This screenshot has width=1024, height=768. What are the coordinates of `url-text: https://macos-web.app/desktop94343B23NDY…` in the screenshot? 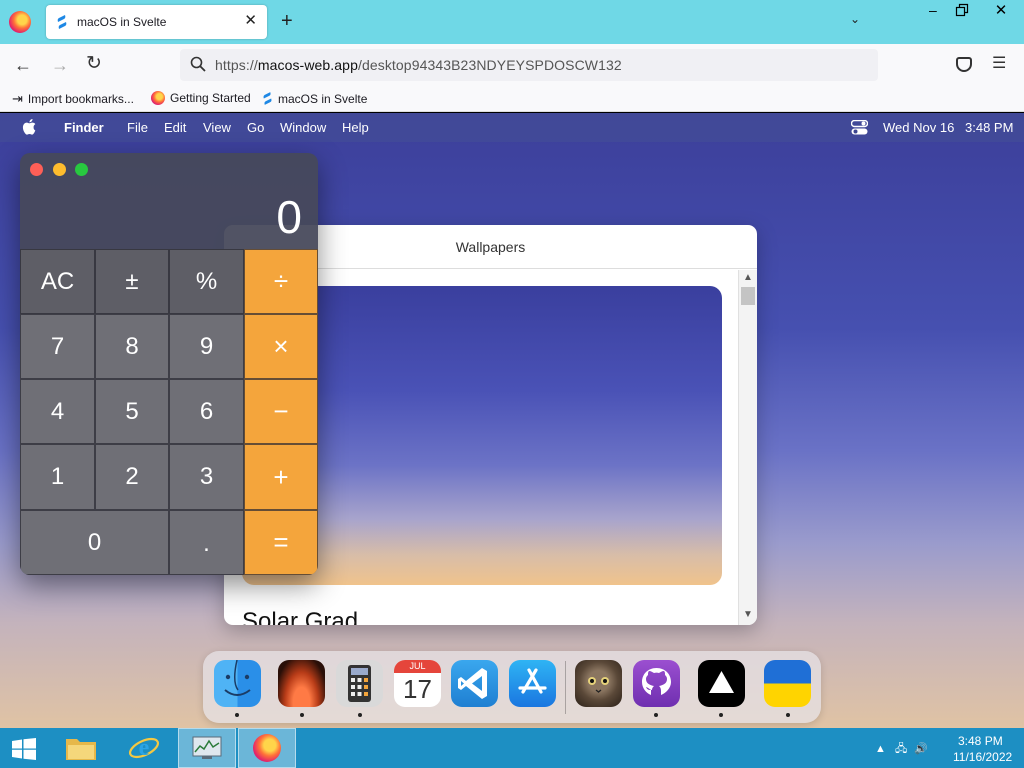 It's located at (418, 65).